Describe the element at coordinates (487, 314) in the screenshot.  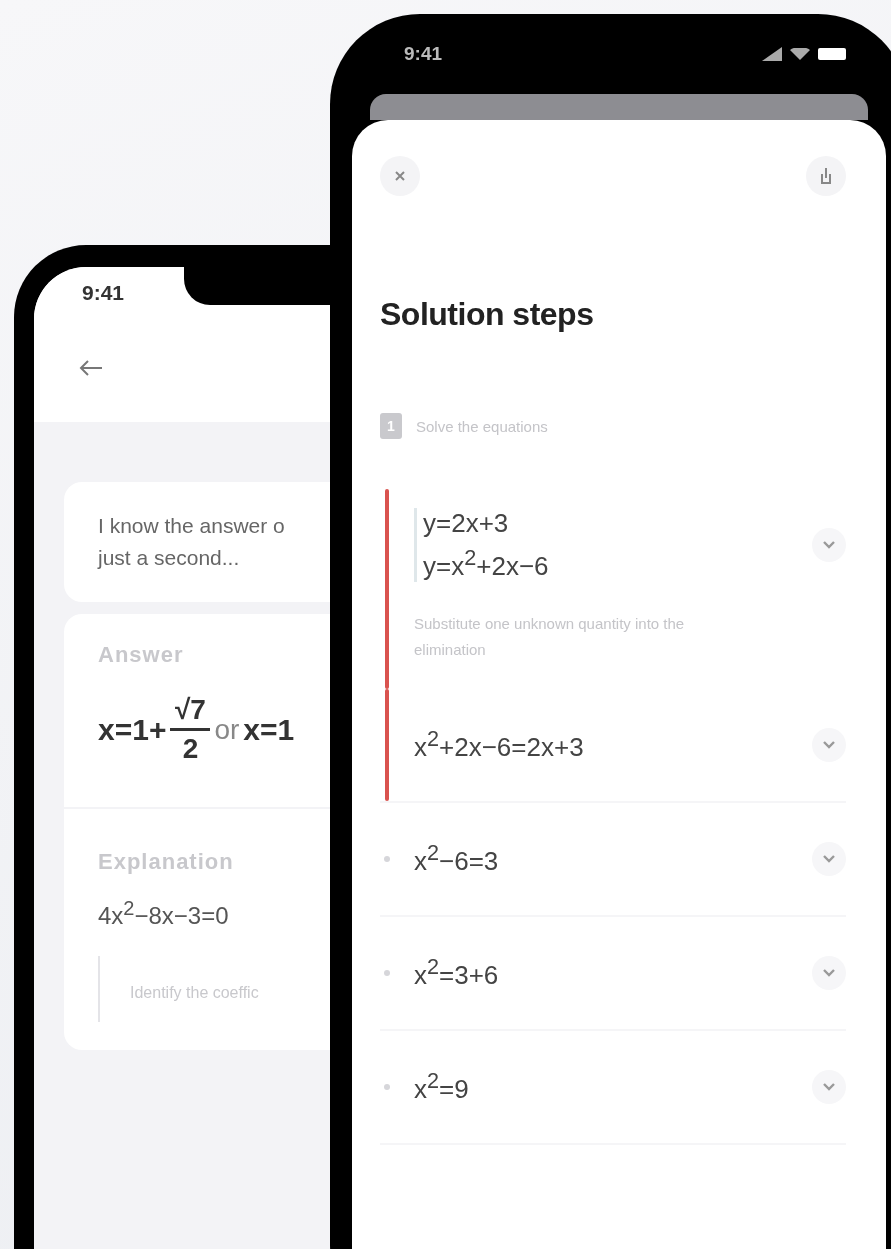
I see `page-title: Solution steps` at that location.